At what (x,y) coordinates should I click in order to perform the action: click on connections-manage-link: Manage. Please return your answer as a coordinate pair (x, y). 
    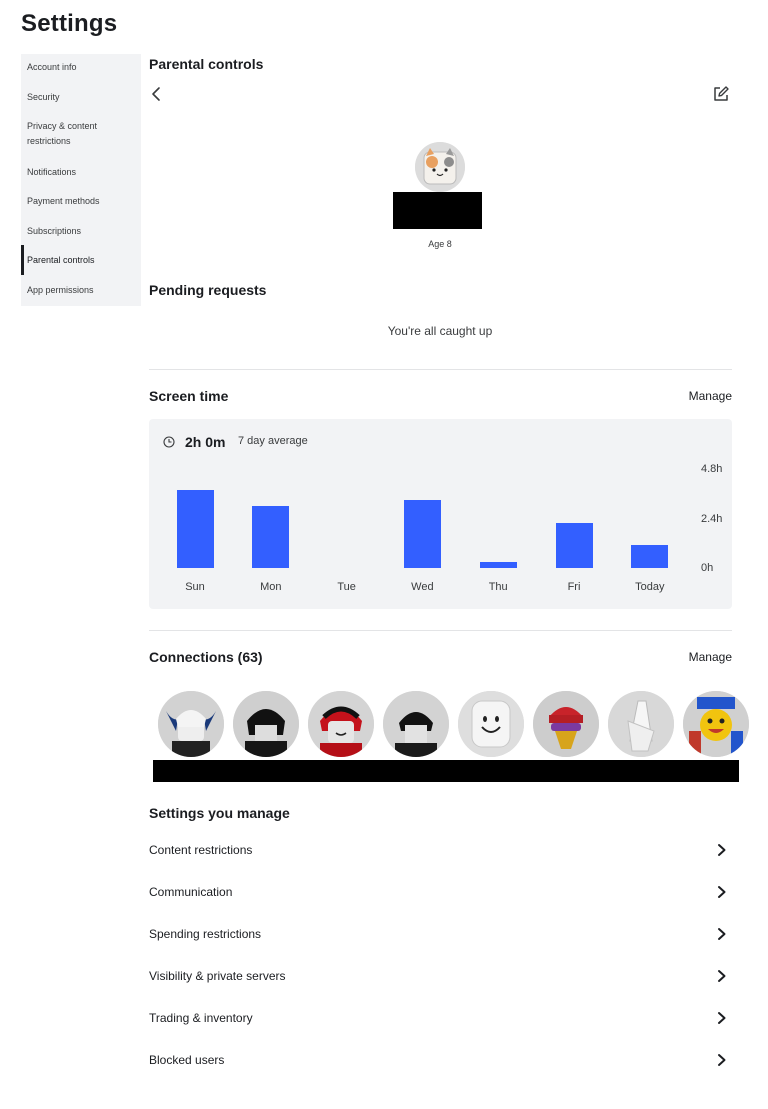
    Looking at the image, I should click on (710, 657).